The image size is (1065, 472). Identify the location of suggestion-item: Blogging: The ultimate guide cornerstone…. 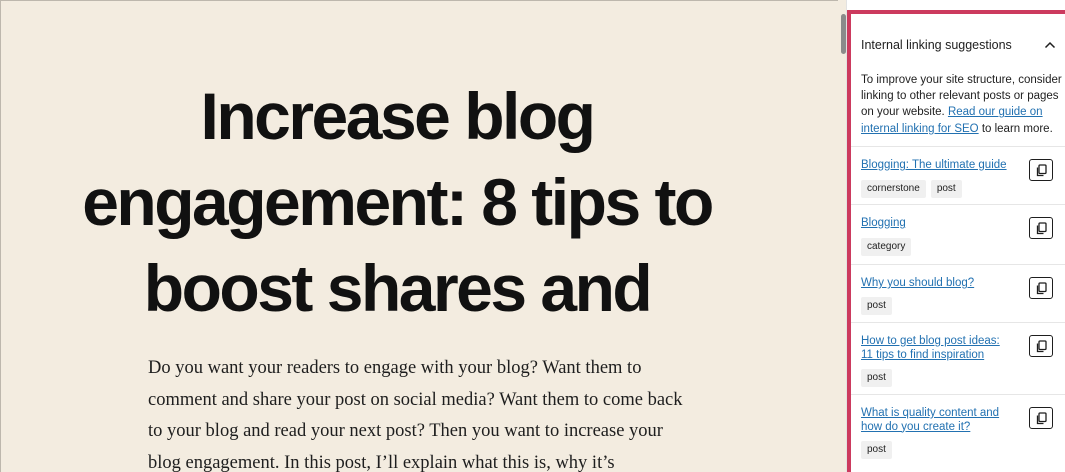
(958, 175).